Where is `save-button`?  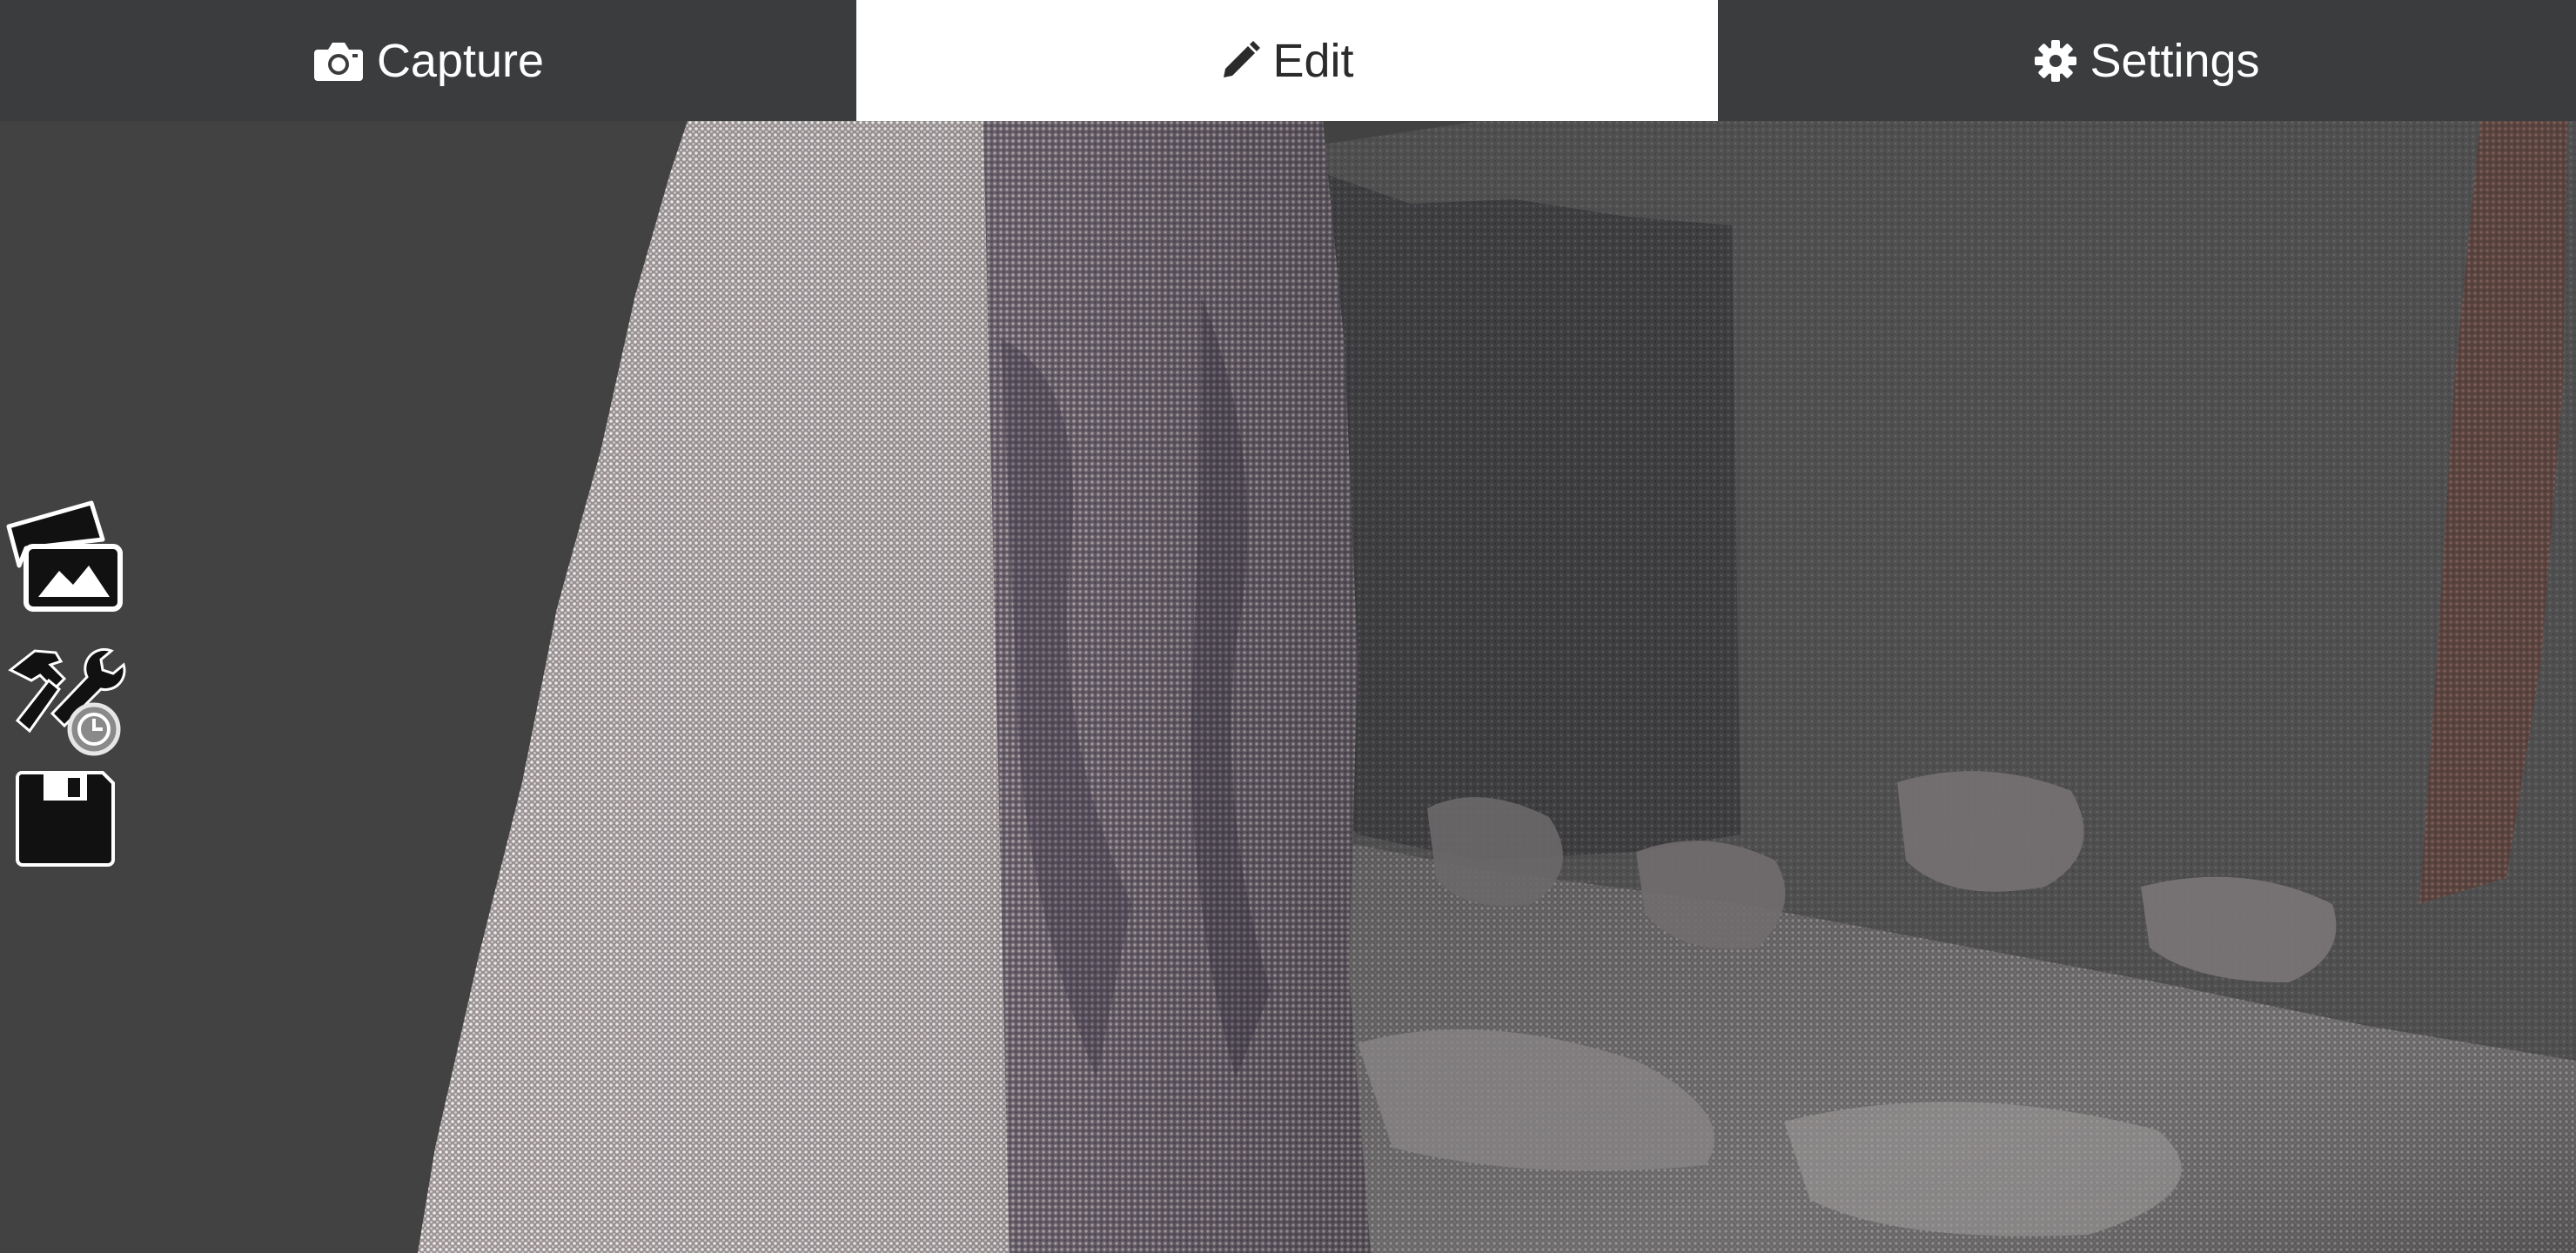 save-button is located at coordinates (65, 818).